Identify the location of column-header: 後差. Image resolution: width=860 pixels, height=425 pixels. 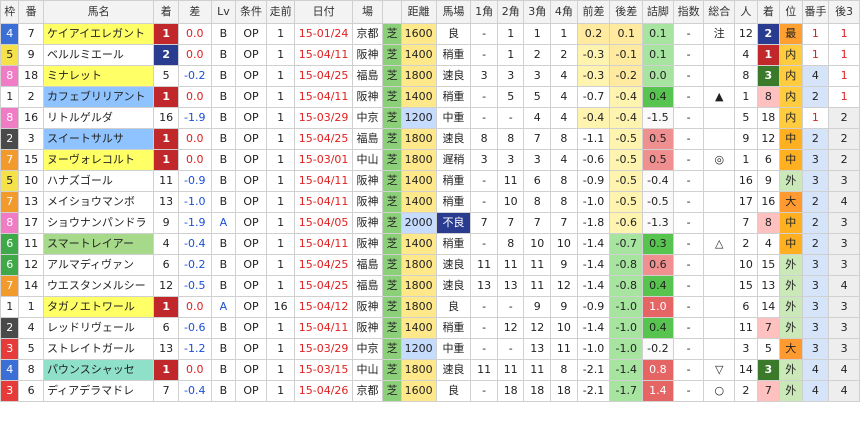
(626, 12).